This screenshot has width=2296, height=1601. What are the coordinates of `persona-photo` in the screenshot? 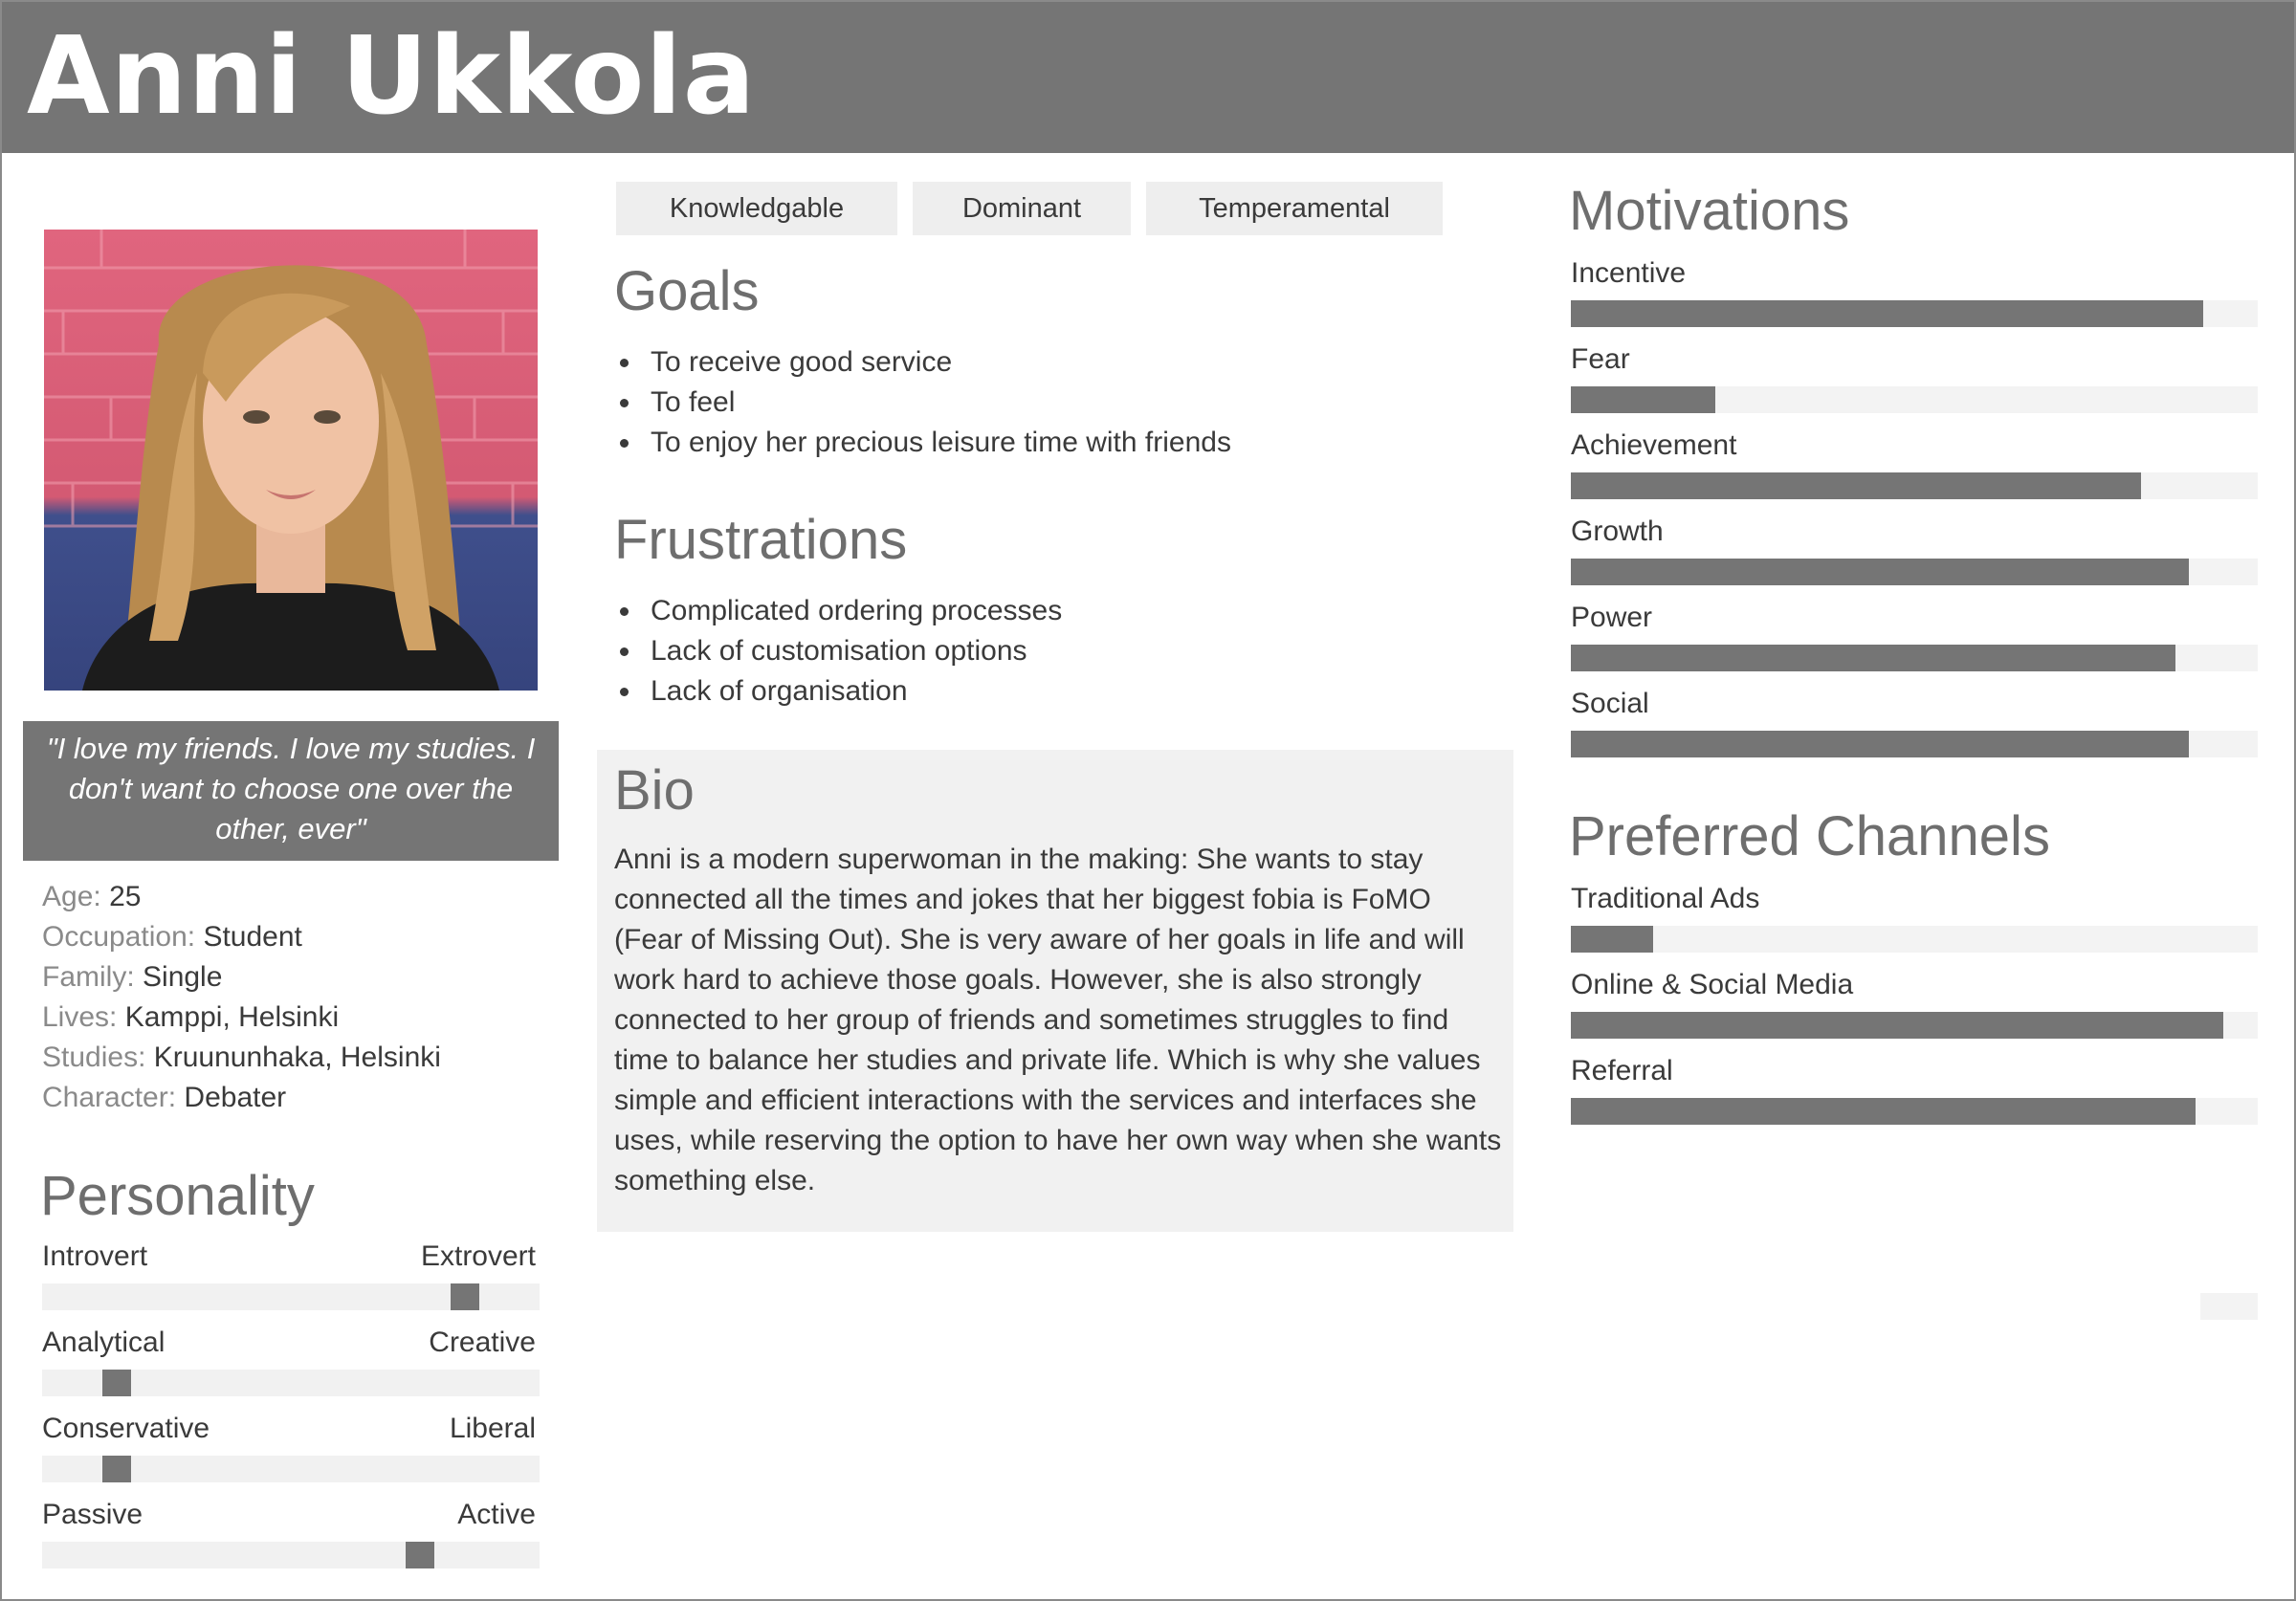 It's located at (291, 461).